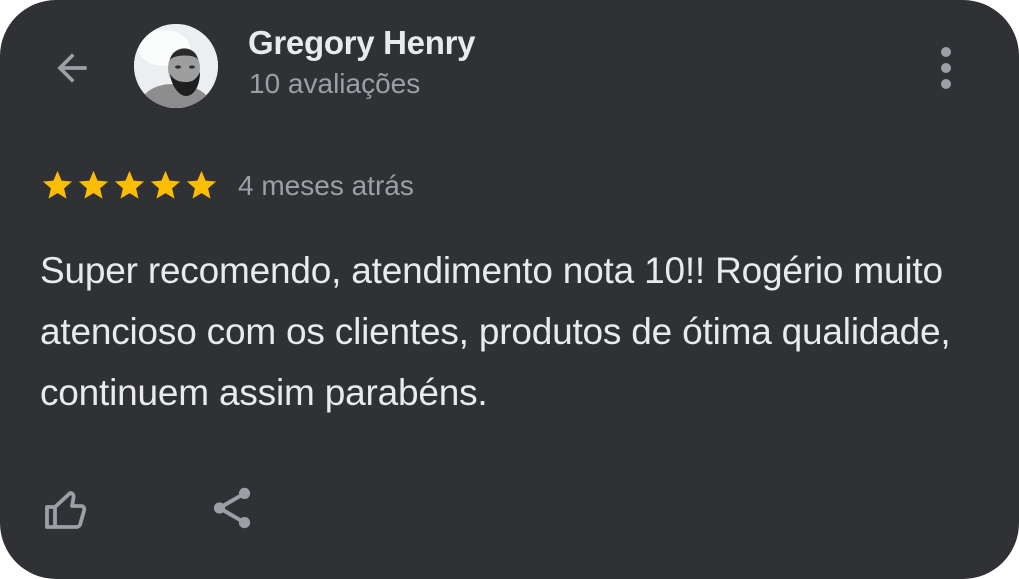 Image resolution: width=1019 pixels, height=579 pixels. I want to click on like-button, so click(68, 510).